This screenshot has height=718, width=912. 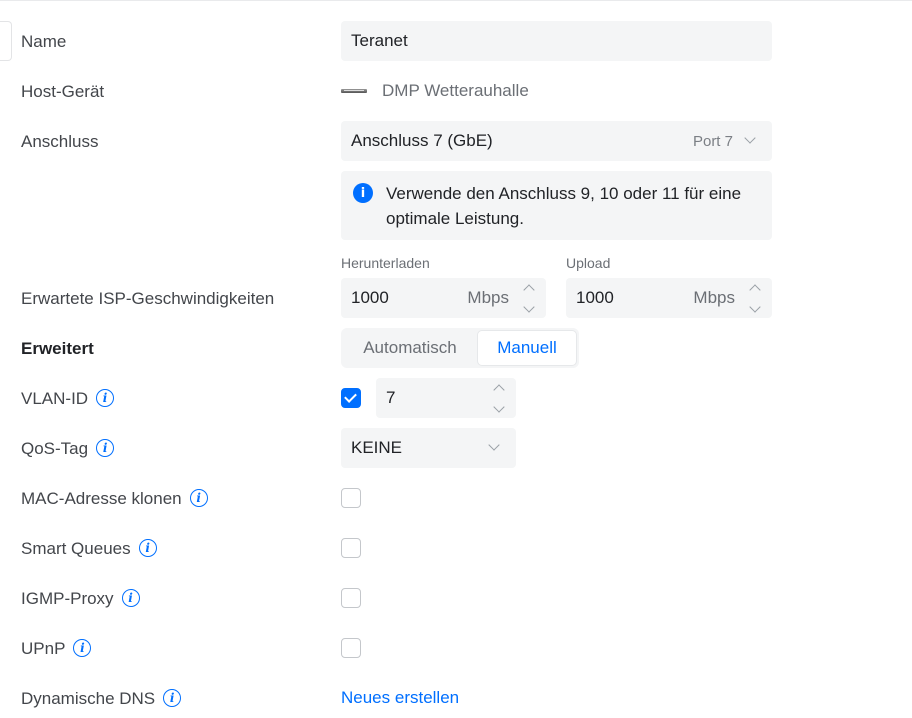 I want to click on vlan-id-input: 7, so click(x=446, y=398).